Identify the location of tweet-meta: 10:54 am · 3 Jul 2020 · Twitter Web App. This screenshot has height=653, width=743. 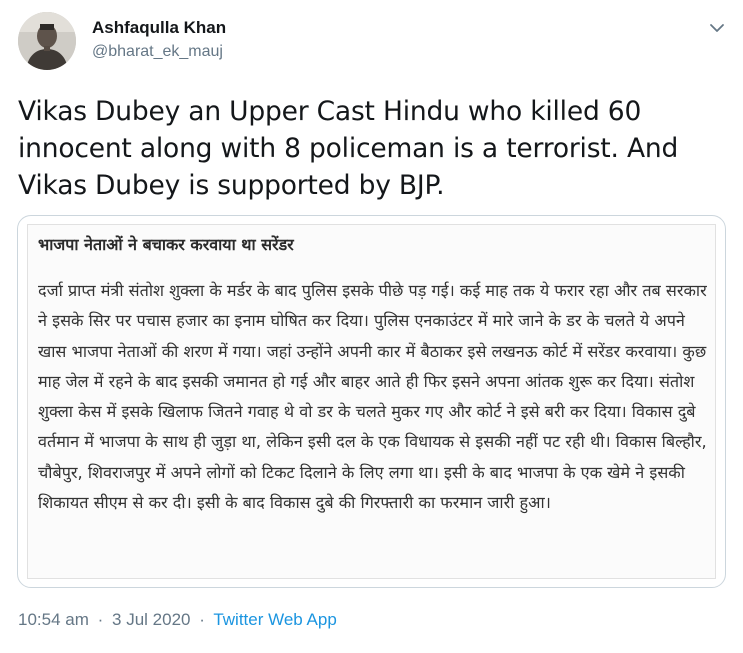
(177, 620).